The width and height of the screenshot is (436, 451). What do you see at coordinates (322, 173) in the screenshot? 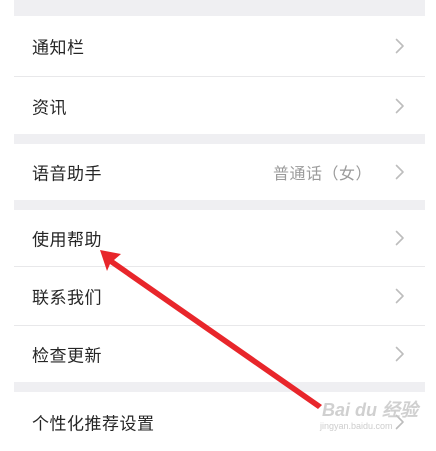
I see `voice-assistant-value: 普通话（女）` at bounding box center [322, 173].